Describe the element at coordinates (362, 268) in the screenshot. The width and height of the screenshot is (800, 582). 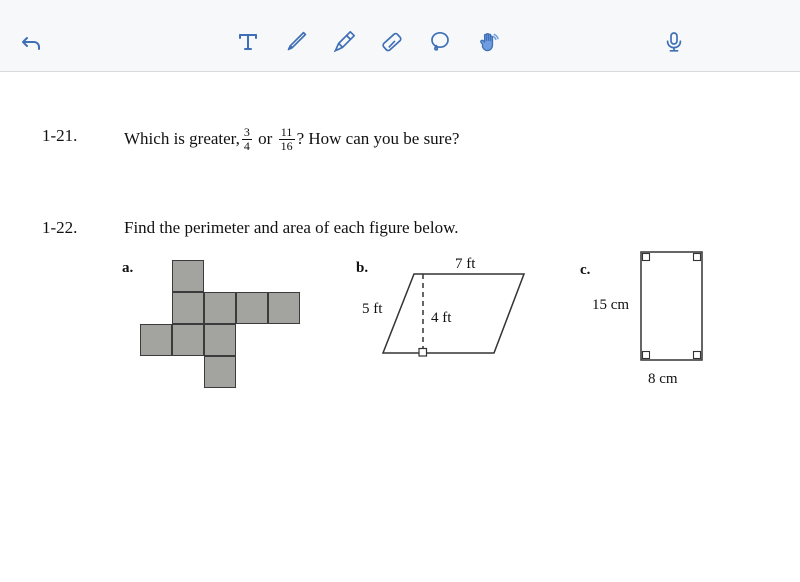
I see `figure-label-b: b.` at that location.